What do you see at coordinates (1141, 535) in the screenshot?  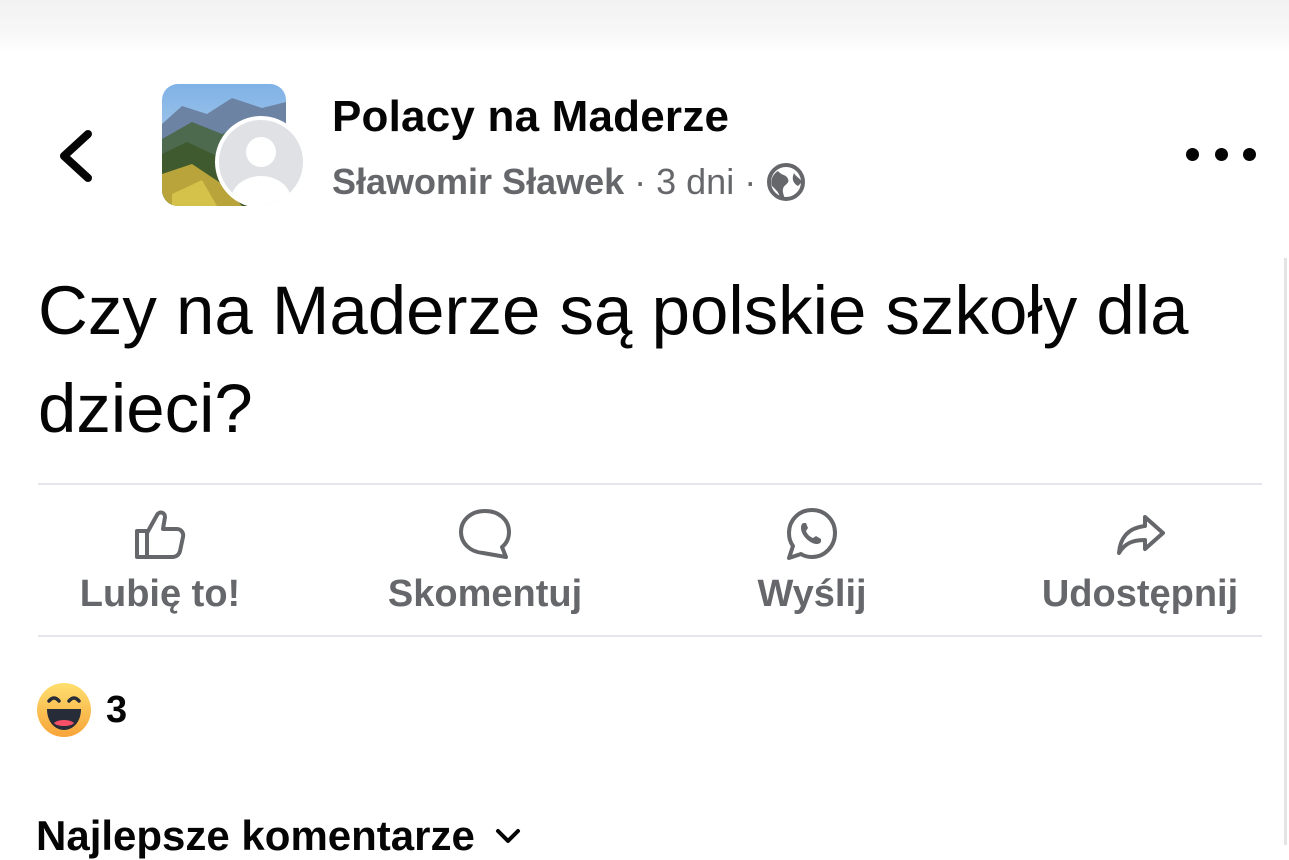 I see `share-icon` at bounding box center [1141, 535].